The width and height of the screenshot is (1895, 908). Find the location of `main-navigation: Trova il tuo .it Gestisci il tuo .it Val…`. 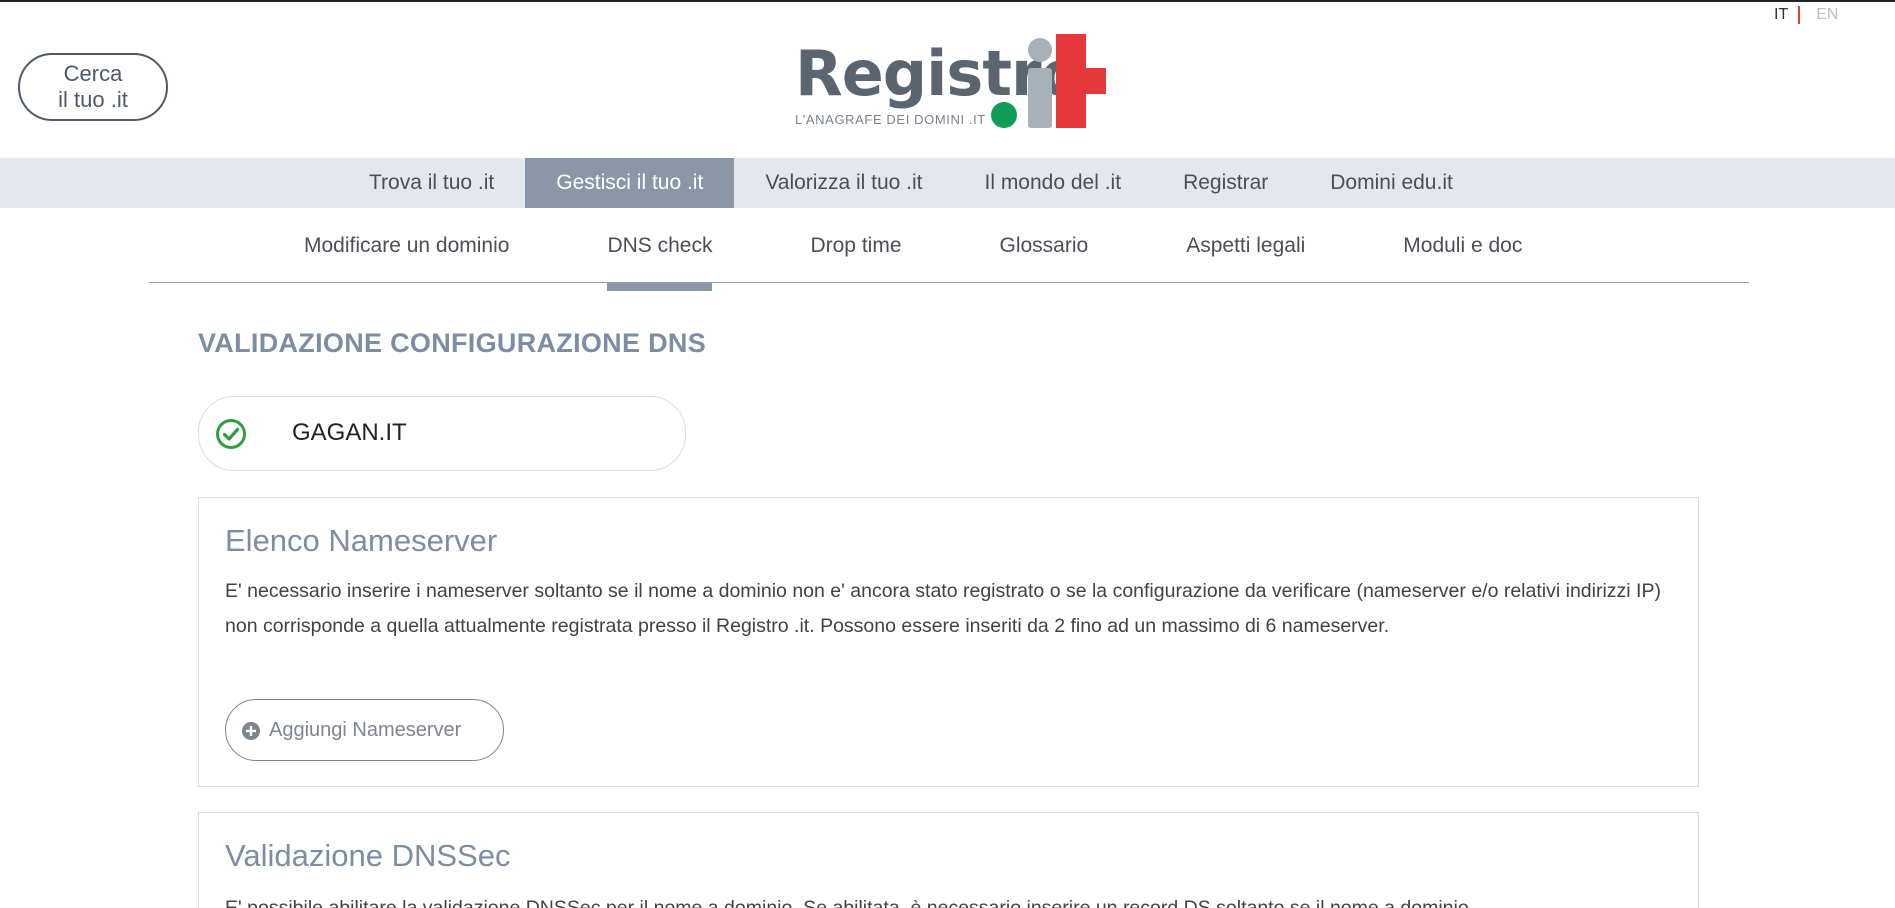

main-navigation: Trova il tuo .it Gestisci il tuo .it Val… is located at coordinates (947, 183).